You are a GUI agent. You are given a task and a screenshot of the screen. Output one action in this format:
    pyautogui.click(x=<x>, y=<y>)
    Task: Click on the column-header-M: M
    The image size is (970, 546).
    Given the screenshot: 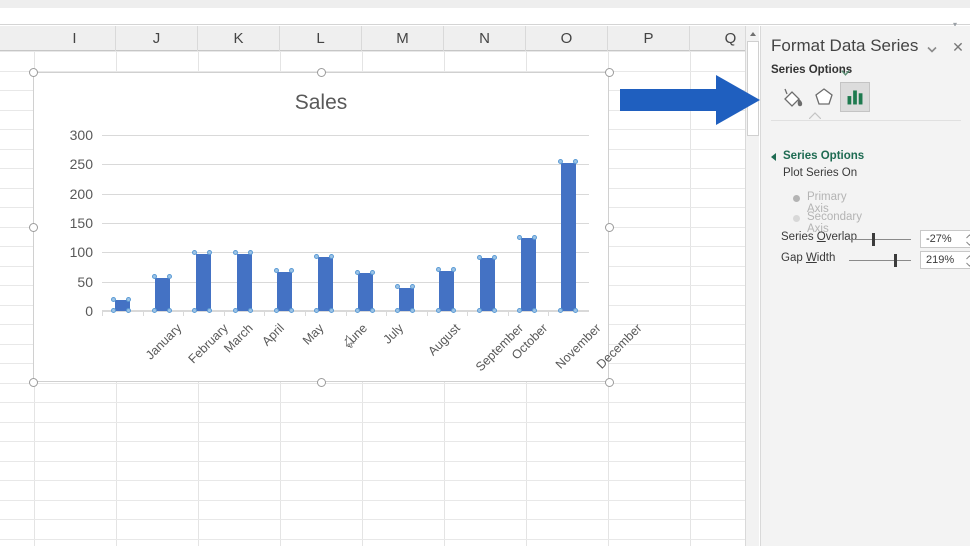 What is the action you would take?
    pyautogui.click(x=403, y=38)
    